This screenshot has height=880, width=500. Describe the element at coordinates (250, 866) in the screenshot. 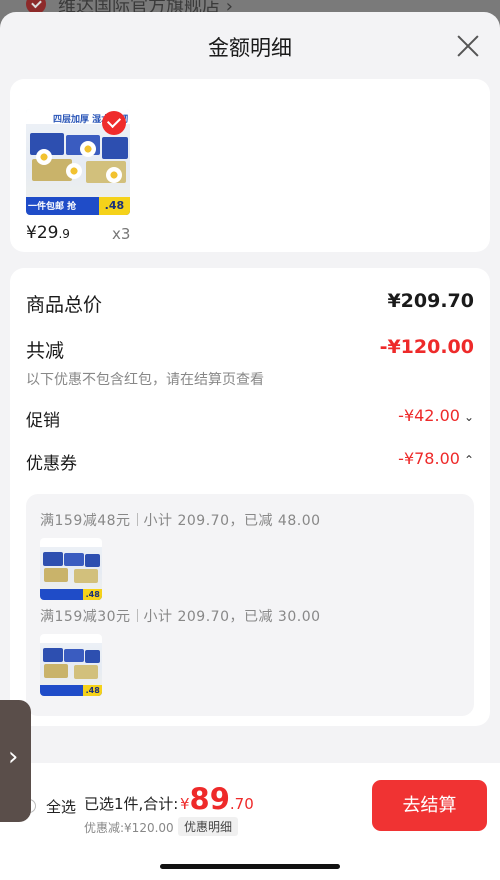

I see `home-indicator` at that location.